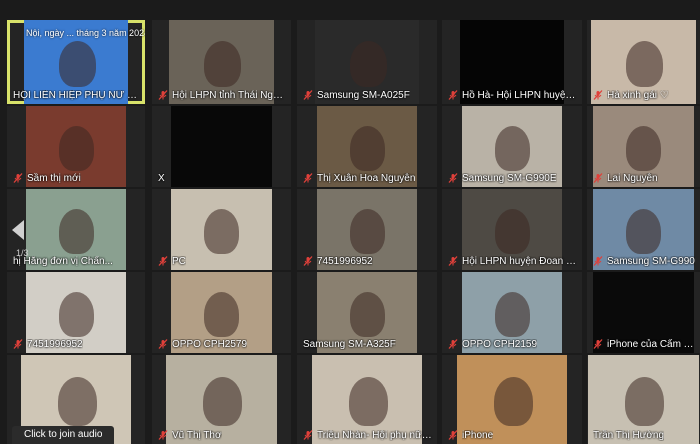 This screenshot has height=444, width=700. What do you see at coordinates (500, 344) in the screenshot?
I see `participant-name: OPPO CPH2159` at bounding box center [500, 344].